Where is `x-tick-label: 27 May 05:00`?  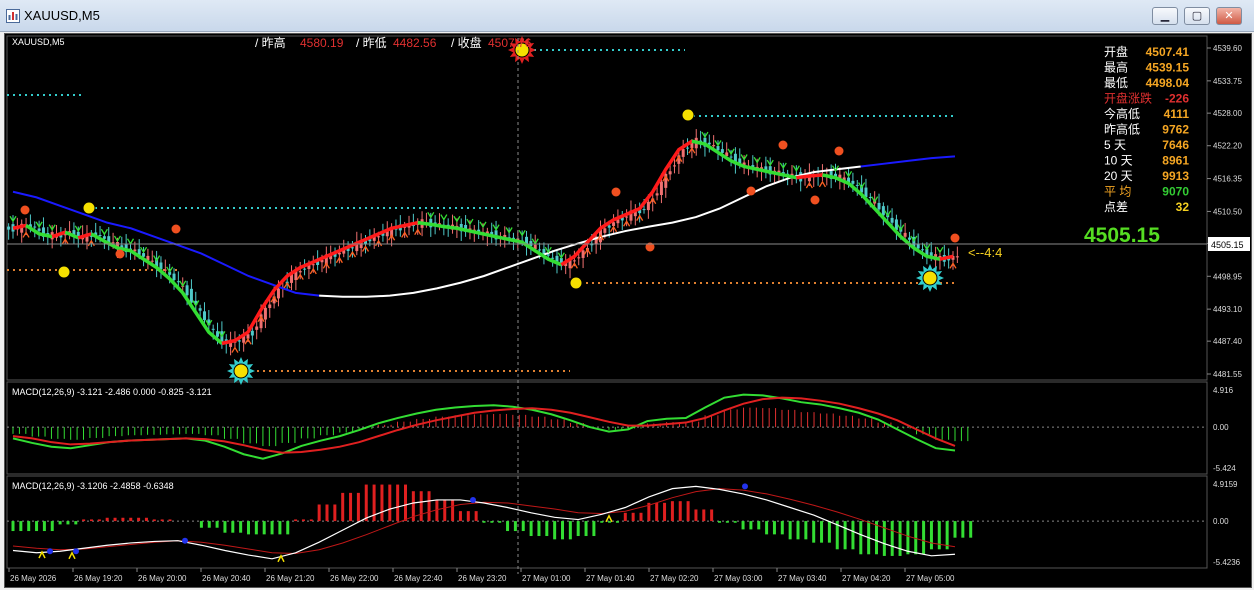
x-tick-label: 27 May 05:00 is located at coordinates (930, 578).